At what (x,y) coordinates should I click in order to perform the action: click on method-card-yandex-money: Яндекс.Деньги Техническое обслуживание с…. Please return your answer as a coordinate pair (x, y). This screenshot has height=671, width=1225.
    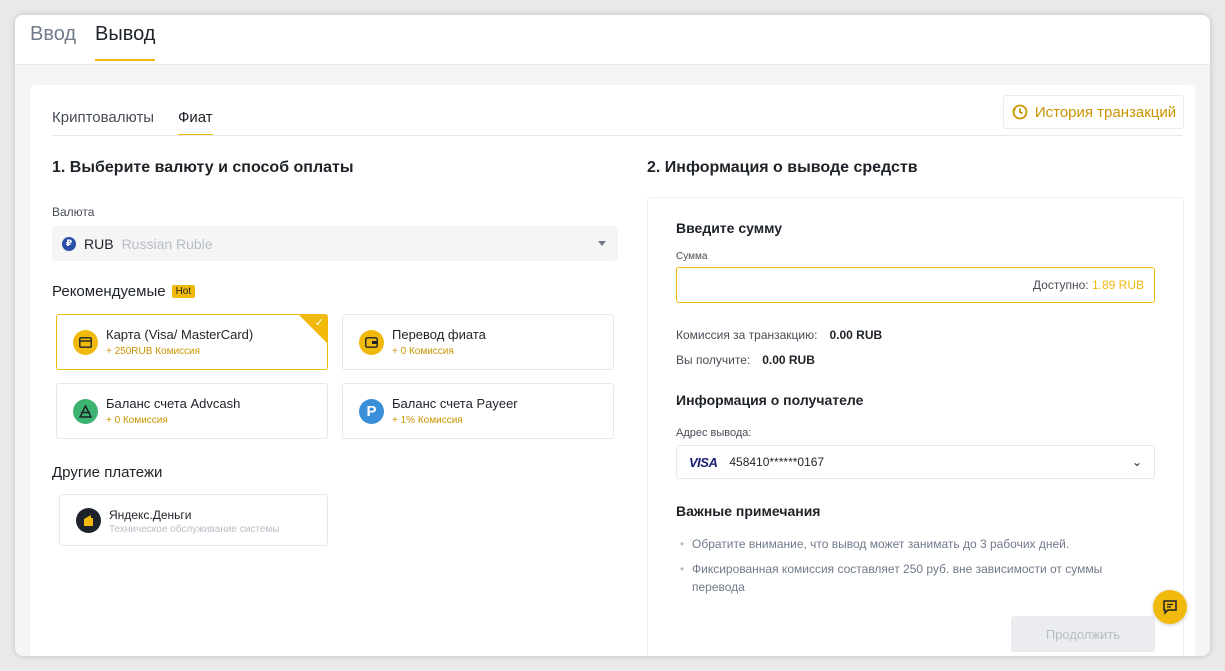
    Looking at the image, I should click on (193, 520).